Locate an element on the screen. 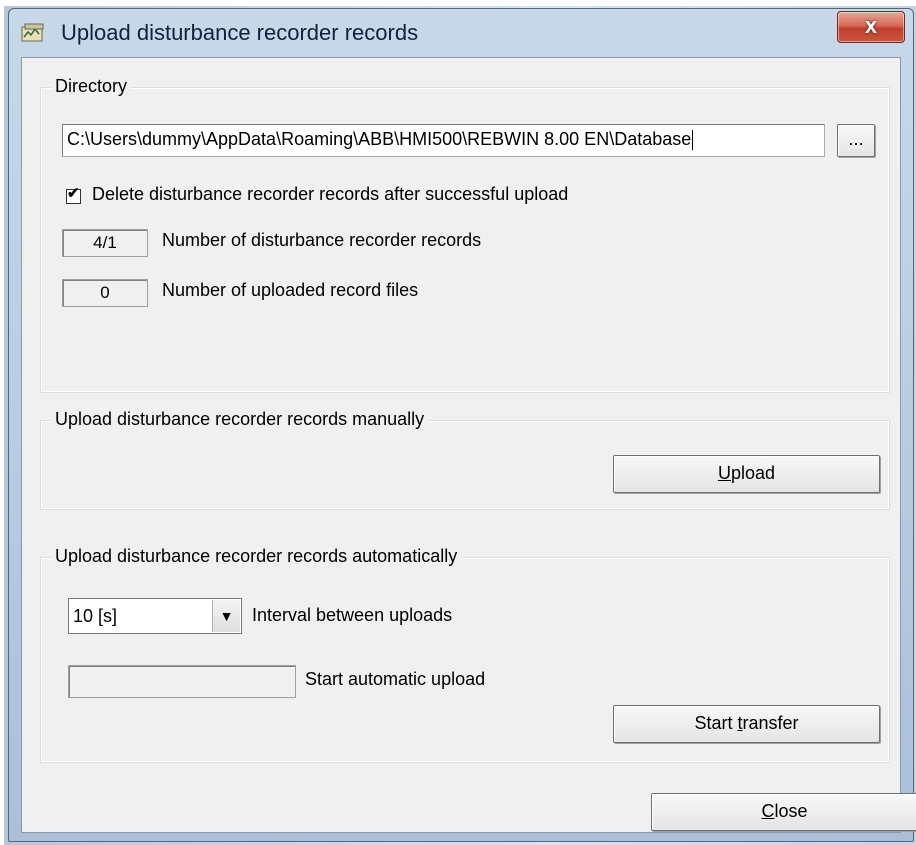 The image size is (916, 845). start-transfer-button: Start transfer is located at coordinates (746, 724).